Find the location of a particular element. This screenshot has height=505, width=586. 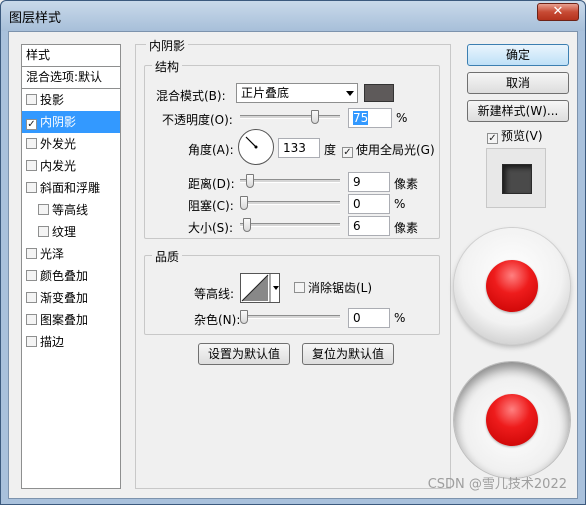

noise-slider is located at coordinates (290, 317).